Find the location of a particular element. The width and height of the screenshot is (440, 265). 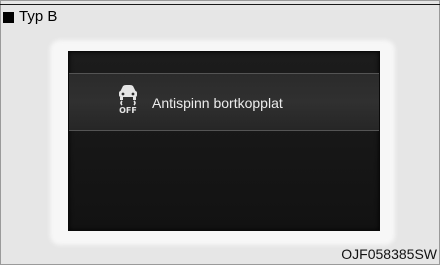

car-skid-icon is located at coordinates (128, 95).